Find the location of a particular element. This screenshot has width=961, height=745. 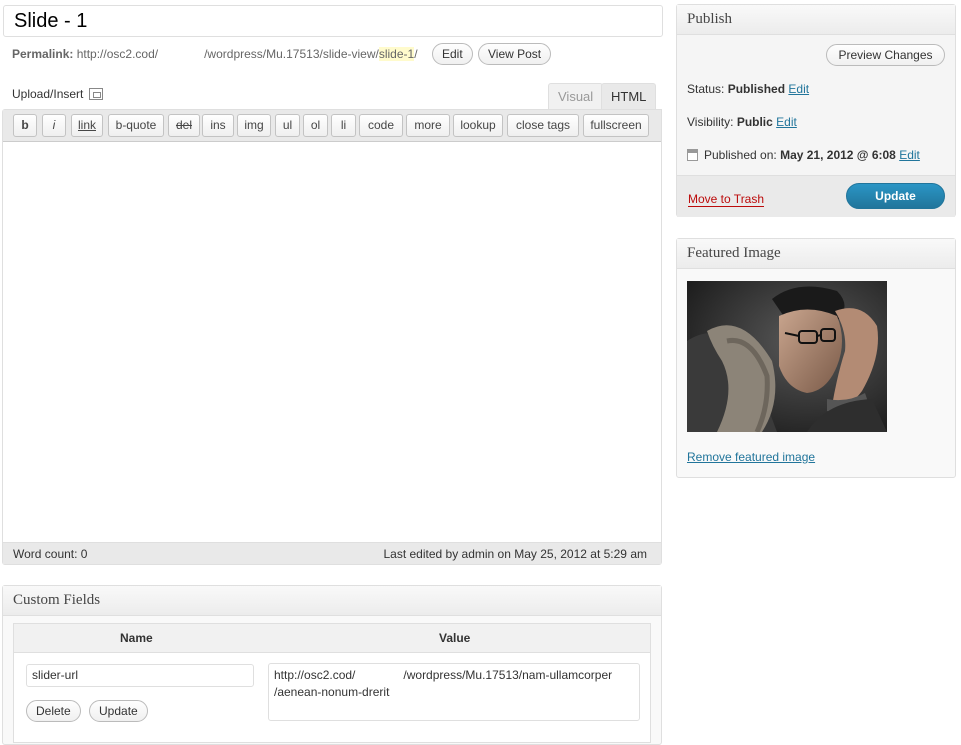

col-value-header: Value is located at coordinates (455, 638).